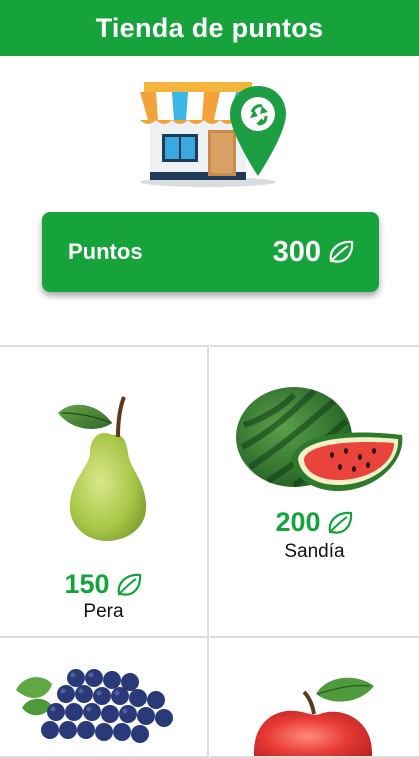  Describe the element at coordinates (102, 468) in the screenshot. I see `pear-image` at that location.